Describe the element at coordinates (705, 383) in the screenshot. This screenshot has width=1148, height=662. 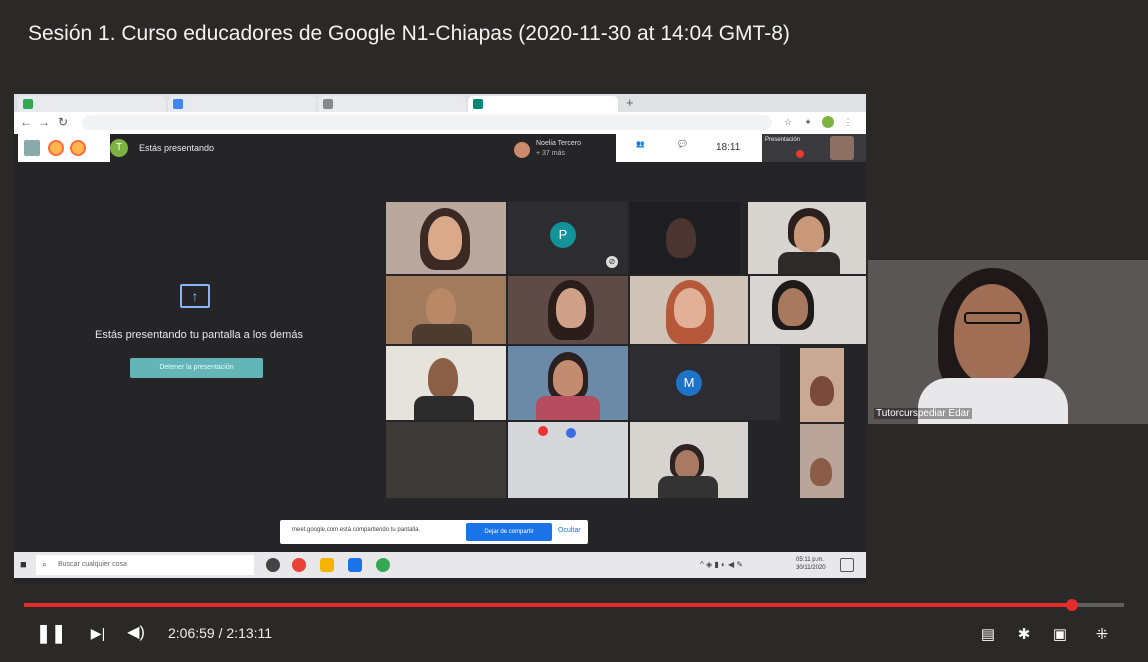
I see `participant-tile: M` at that location.